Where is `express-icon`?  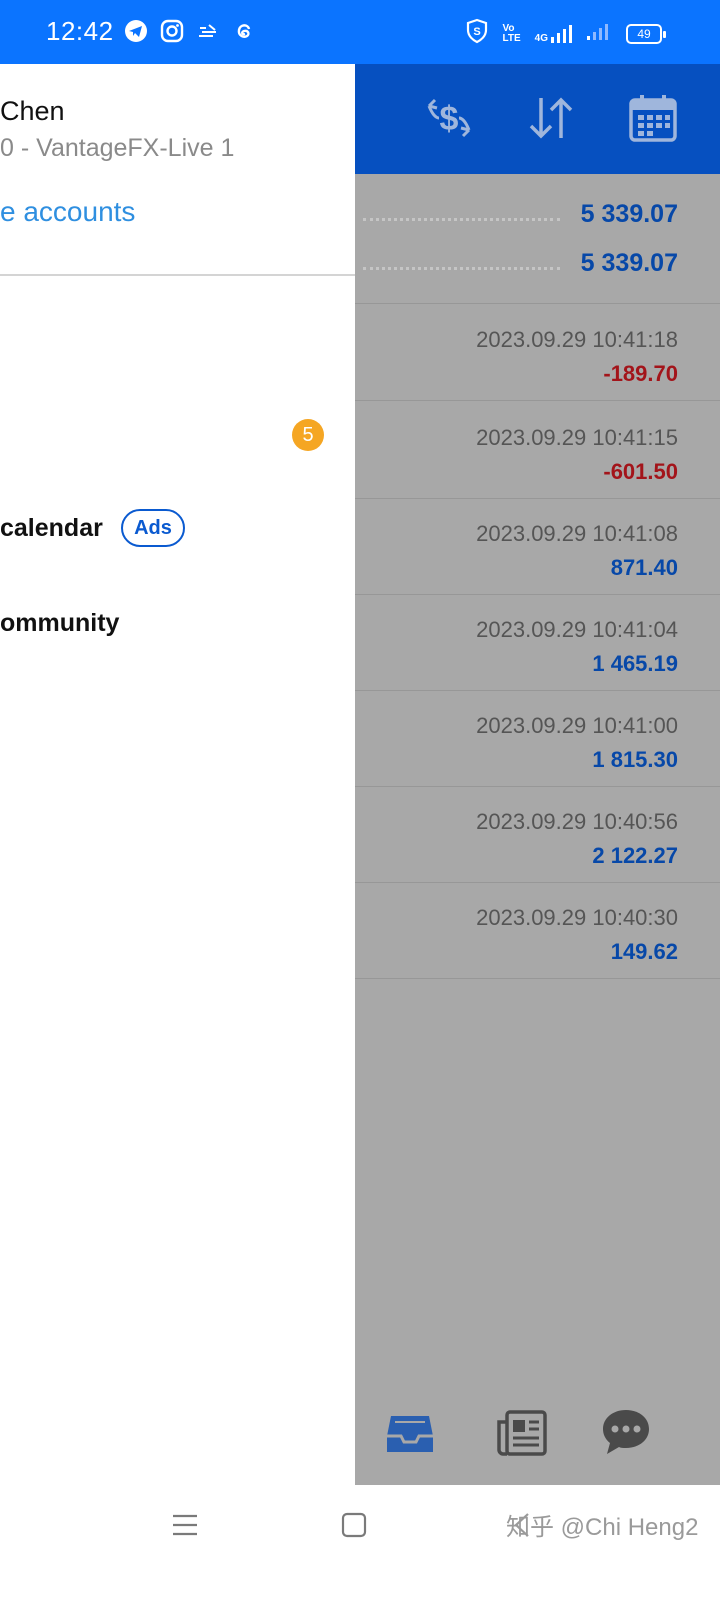
express-icon is located at coordinates (208, 31).